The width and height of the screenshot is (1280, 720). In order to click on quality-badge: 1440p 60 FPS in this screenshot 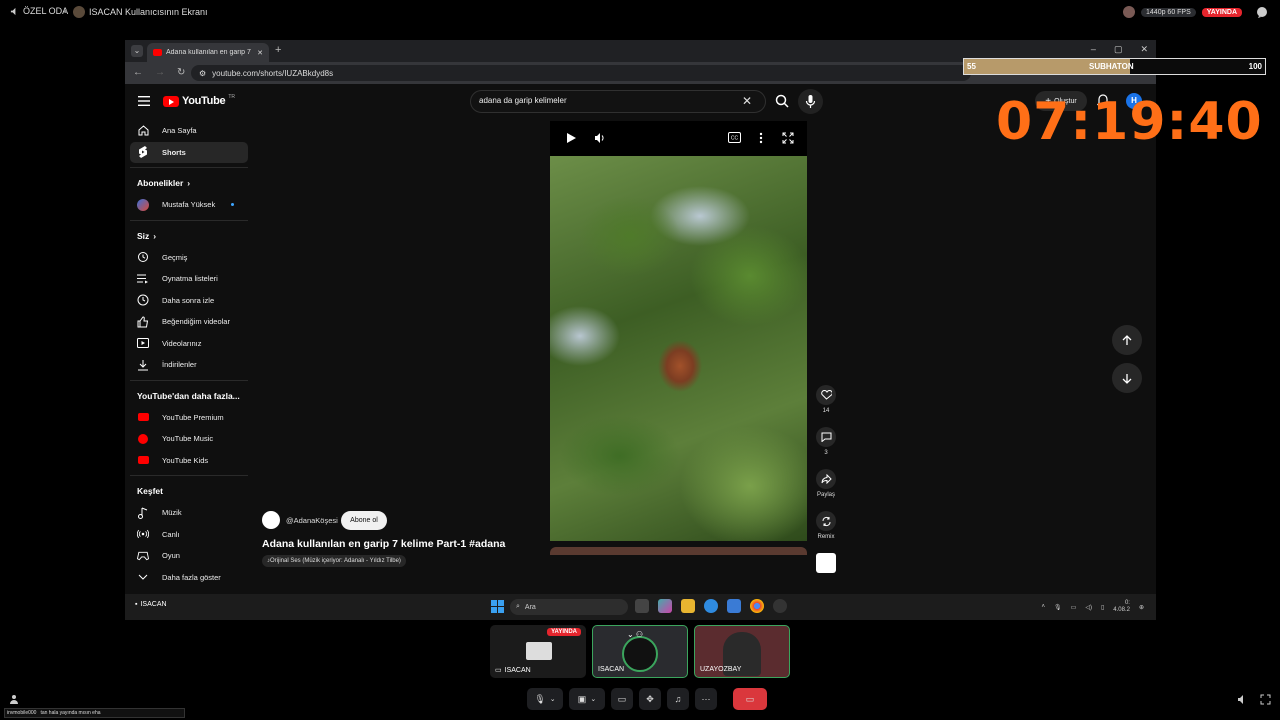, I will do `click(1168, 12)`.